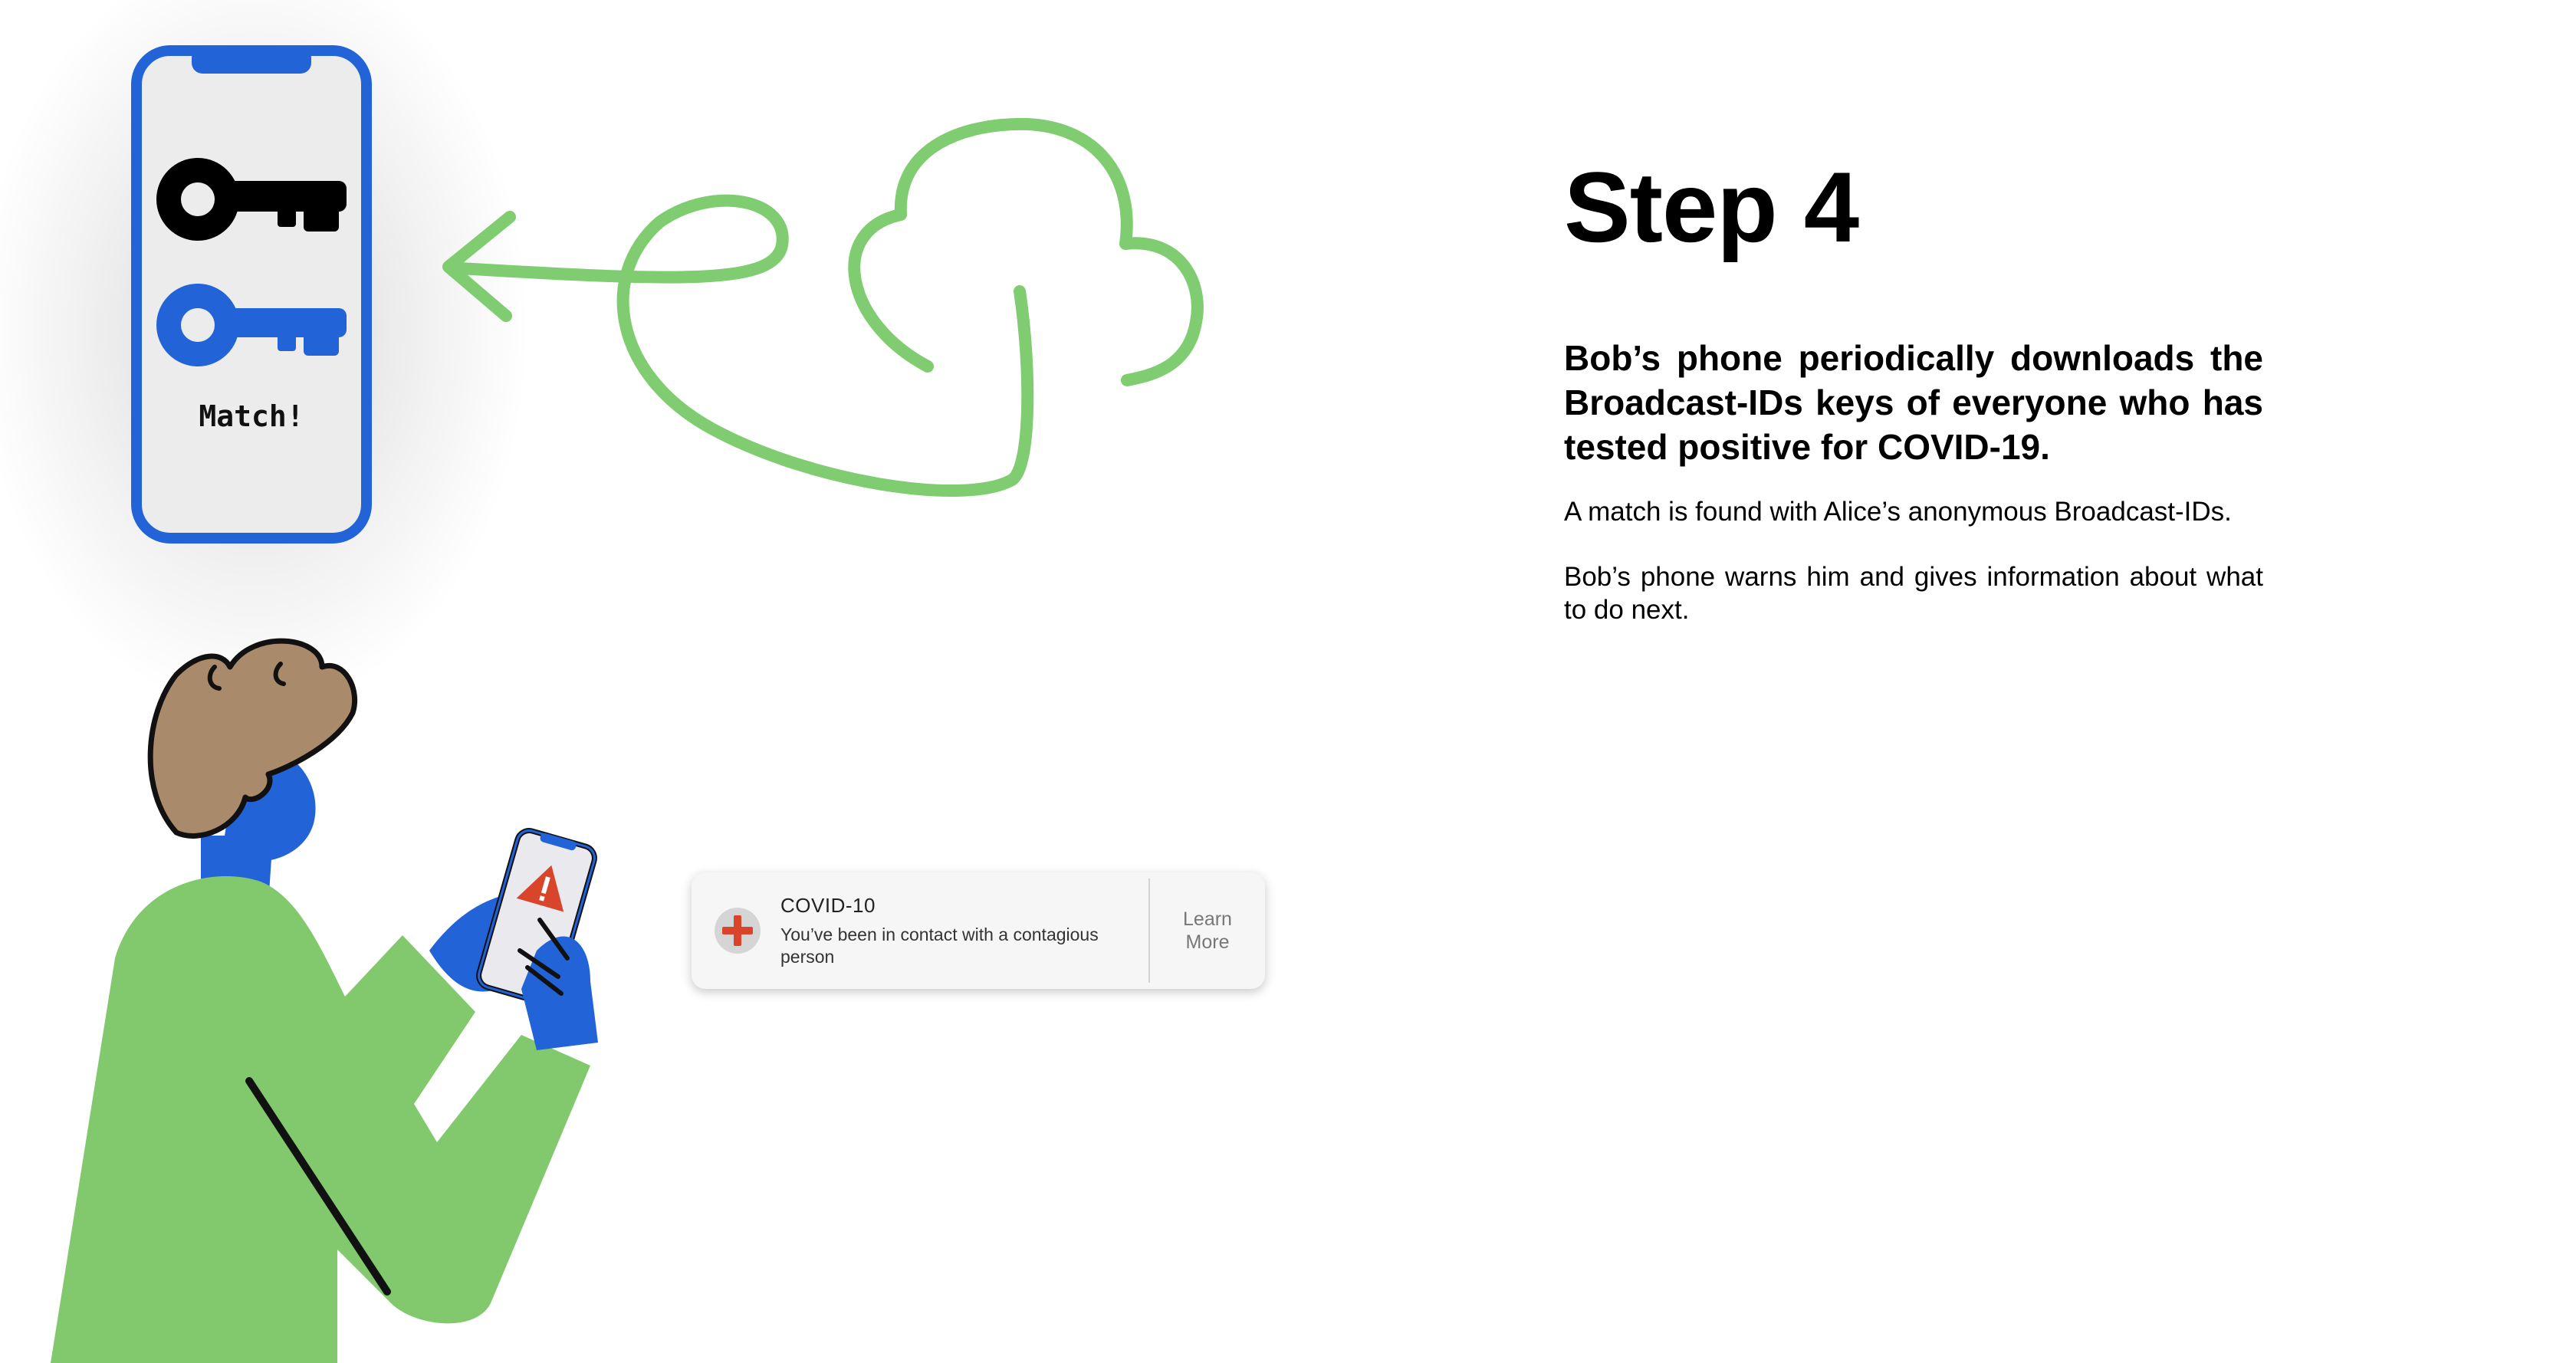 Image resolution: width=2576 pixels, height=1363 pixels. What do you see at coordinates (738, 346) in the screenshot?
I see `arrow-icon` at bounding box center [738, 346].